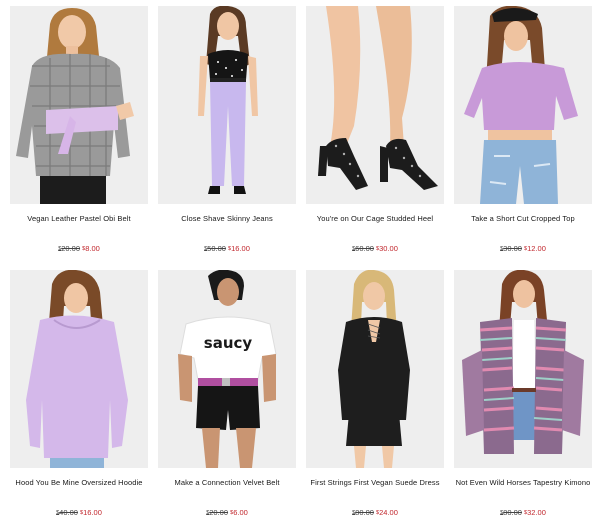 The width and height of the screenshot is (600, 528). I want to click on product-price: $40.00 $16.00, so click(79, 513).